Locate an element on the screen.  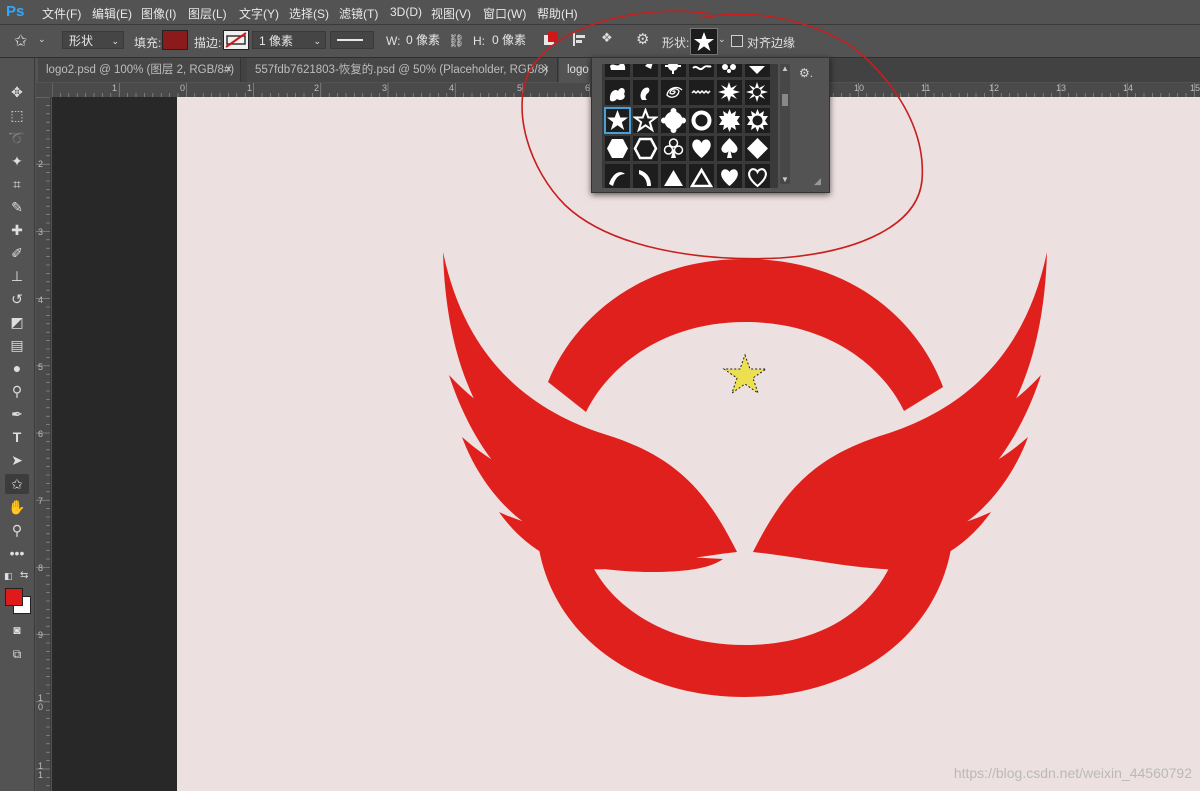
resize-handle-icon: ◢ is located at coordinates (817, 181).